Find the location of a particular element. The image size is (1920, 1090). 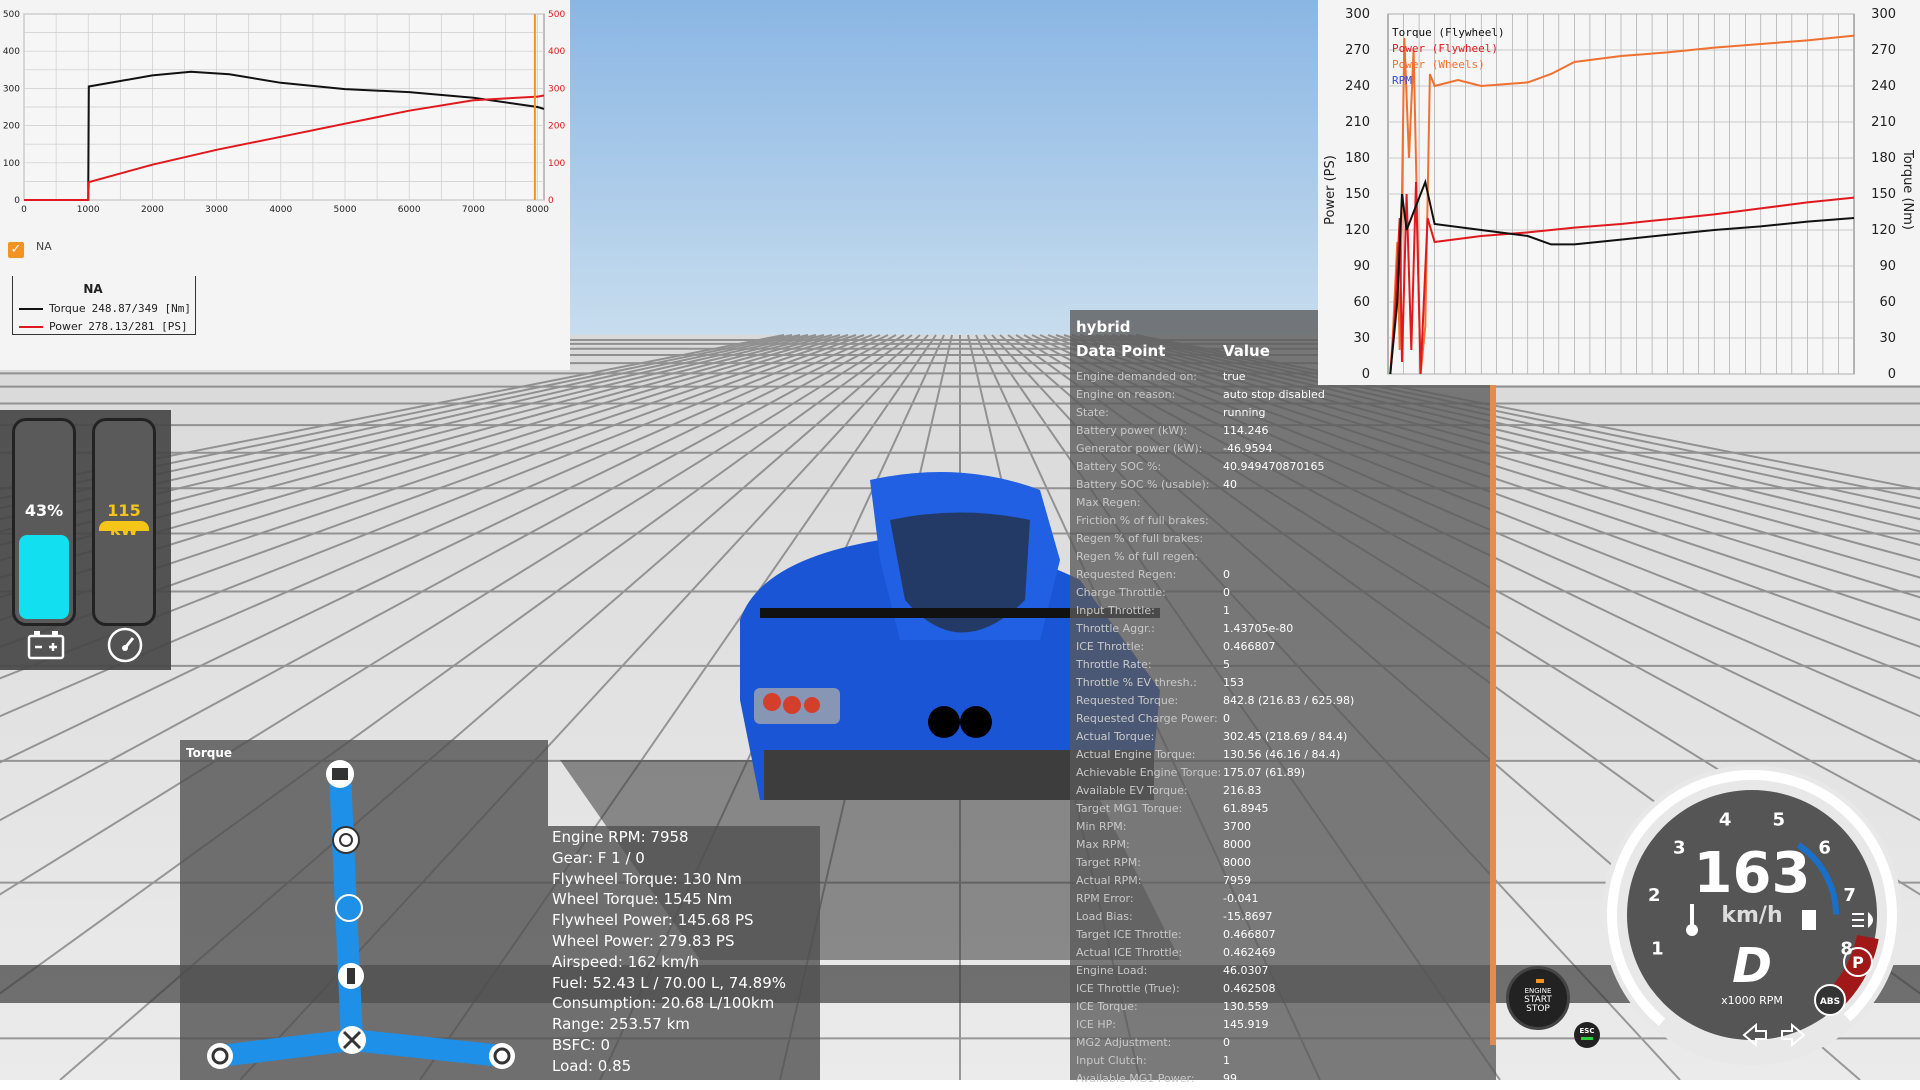

x-tick-label: 6000 is located at coordinates (409, 210).